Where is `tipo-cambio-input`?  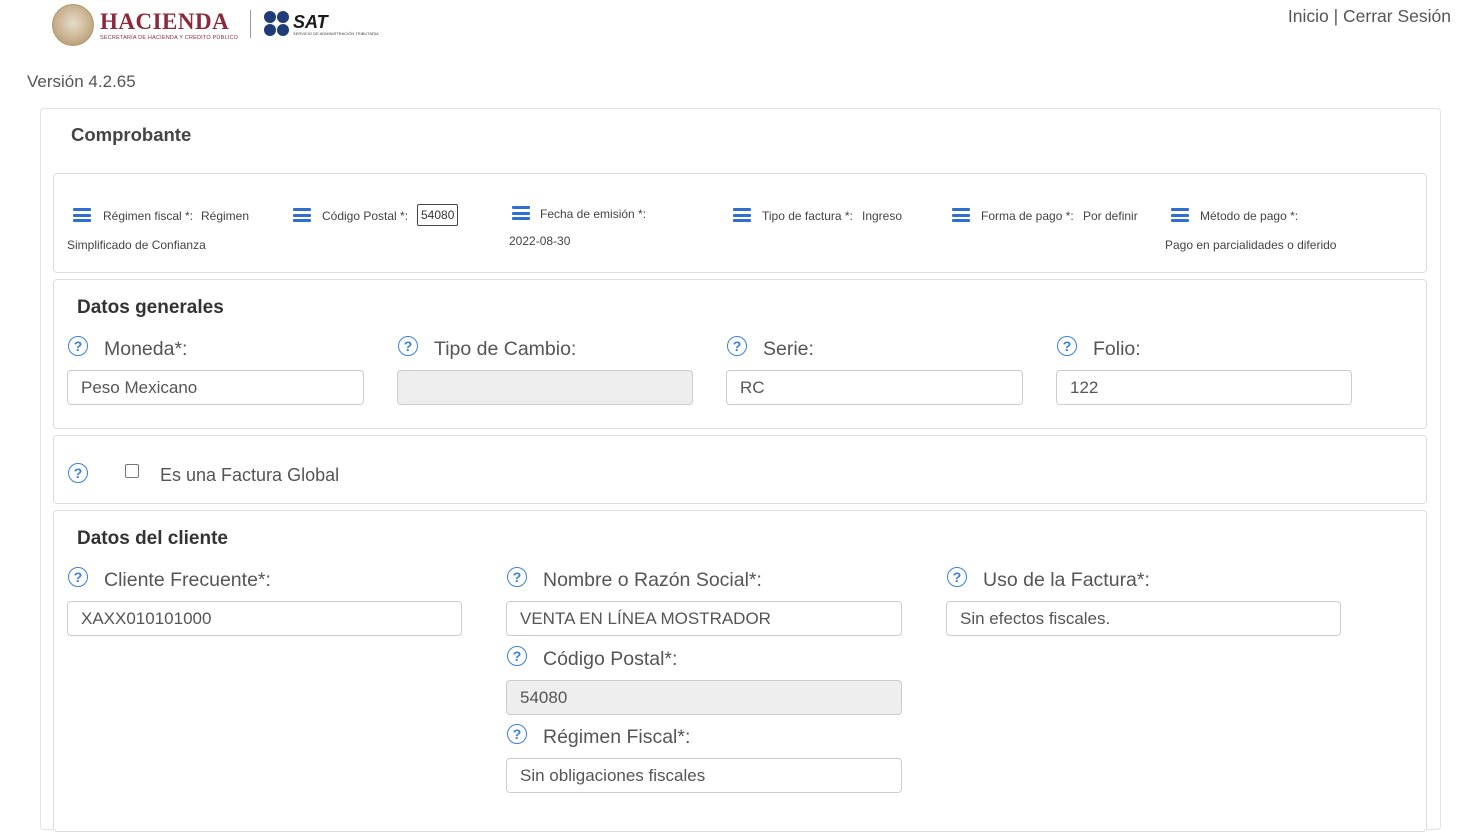 tipo-cambio-input is located at coordinates (545, 387).